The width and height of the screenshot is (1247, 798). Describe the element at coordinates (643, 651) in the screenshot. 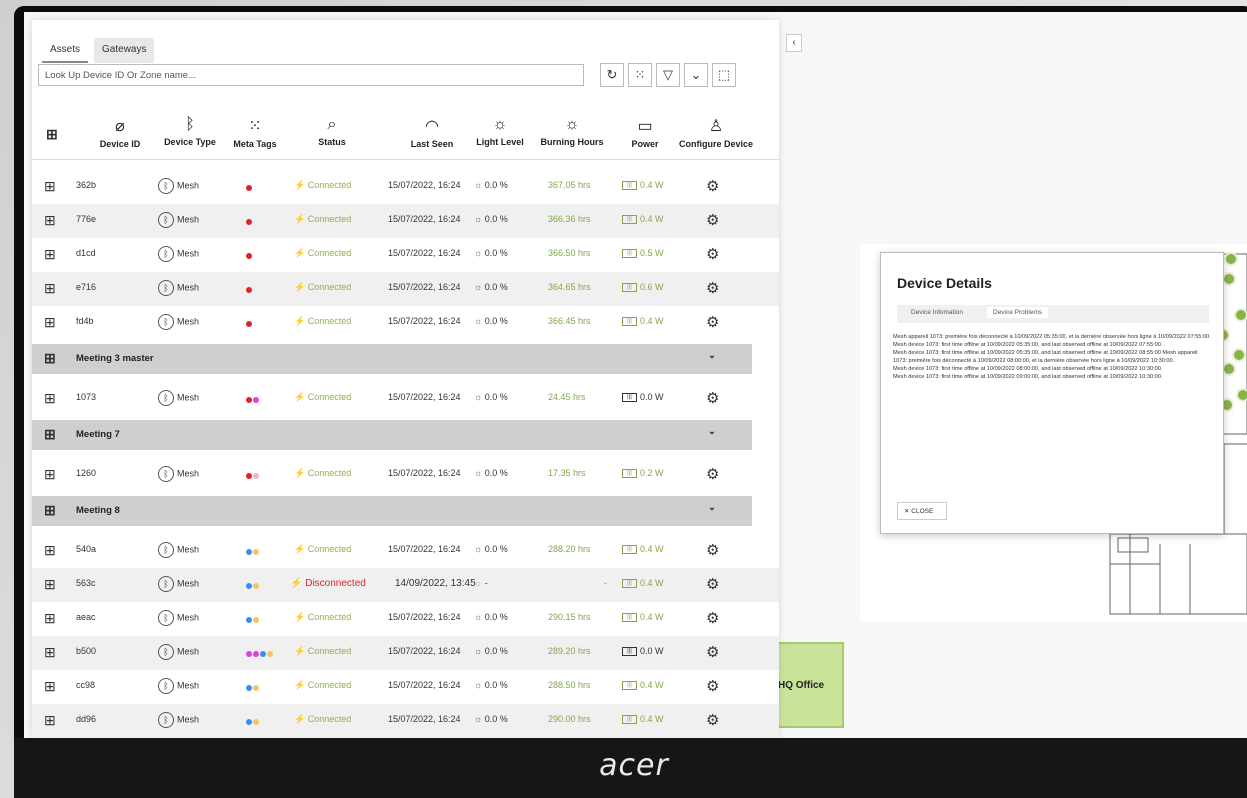

I see `power: ||| 0.0 W` at that location.